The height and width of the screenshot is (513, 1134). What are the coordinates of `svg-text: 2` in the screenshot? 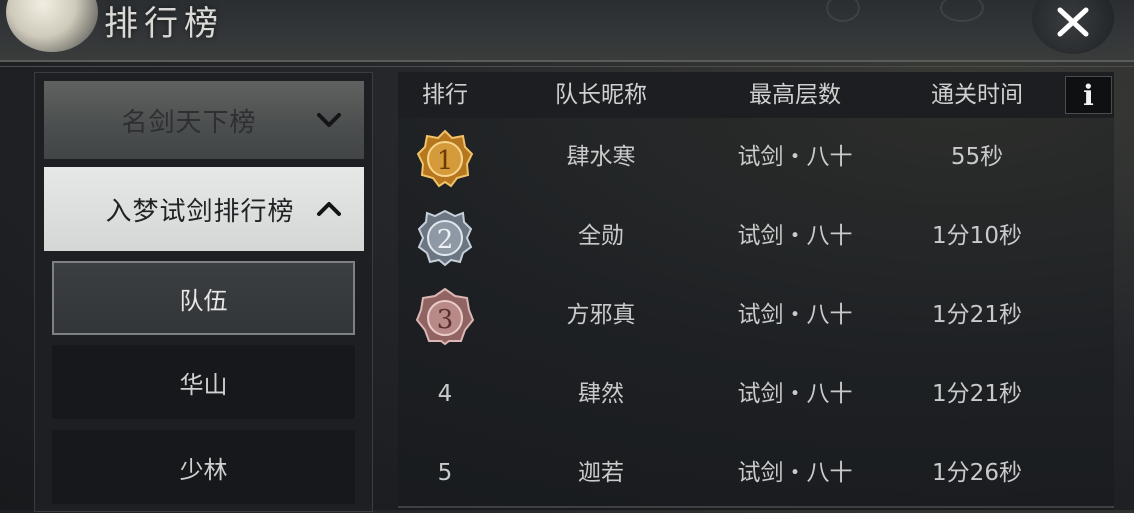 It's located at (445, 240).